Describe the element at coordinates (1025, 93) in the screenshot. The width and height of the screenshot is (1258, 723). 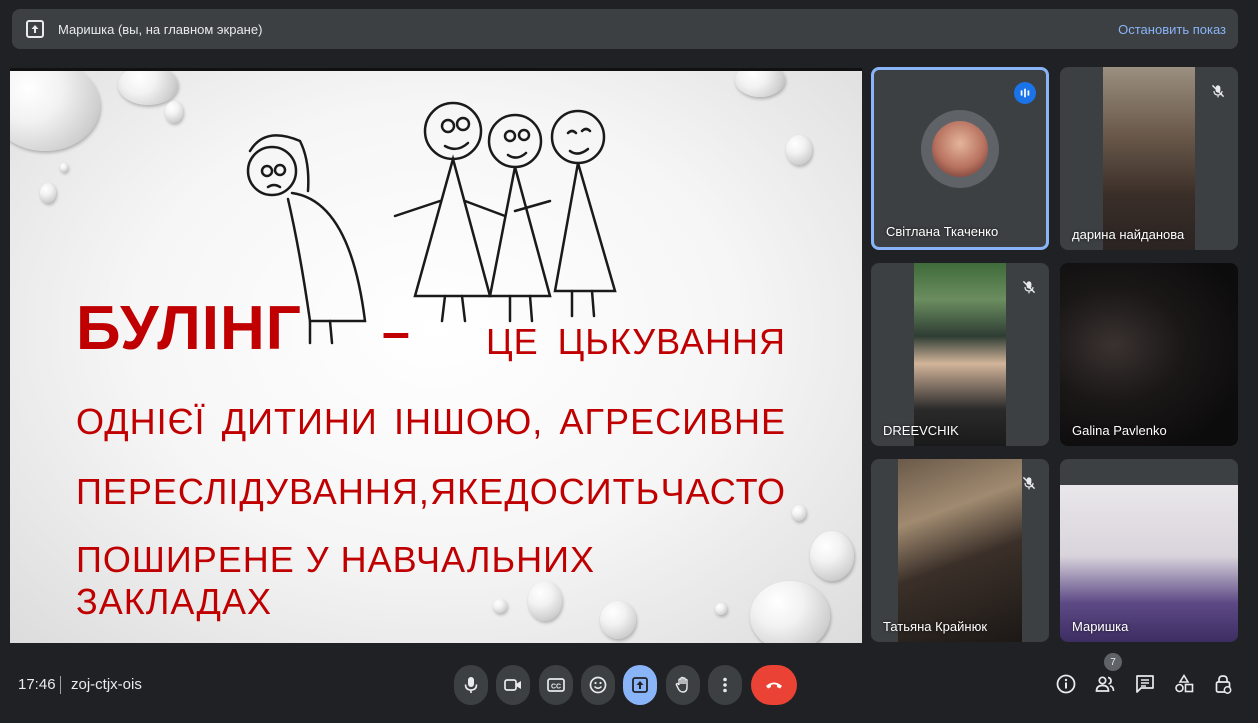
I see `speaking-indicator-icon` at that location.